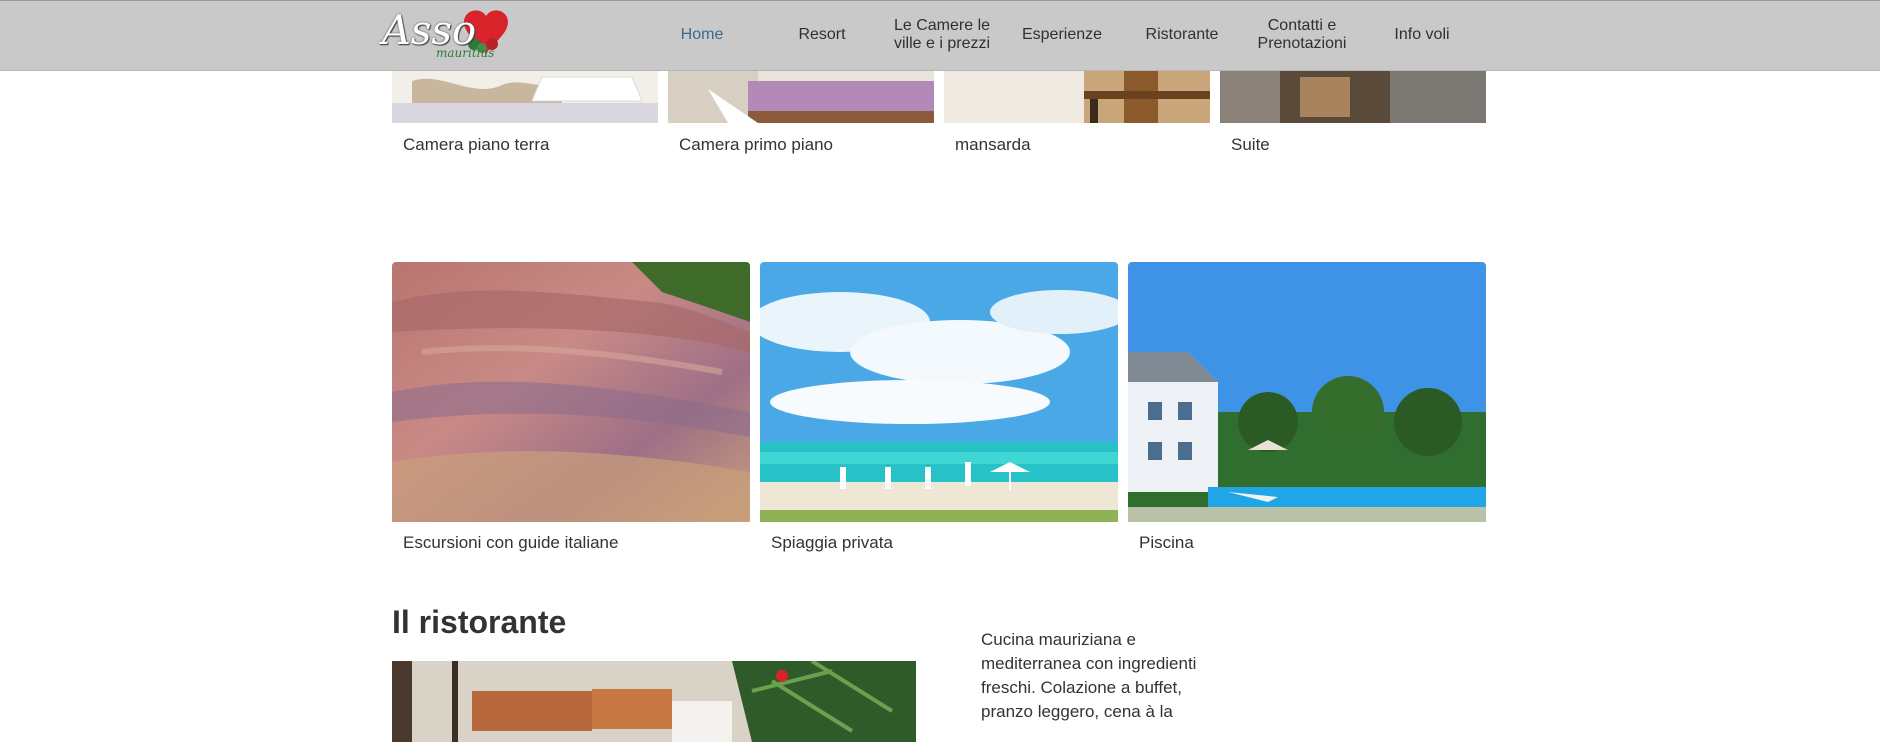 This screenshot has width=1880, height=742. I want to click on nav-camere: Le Camere le ville e i prezzi, so click(942, 35).